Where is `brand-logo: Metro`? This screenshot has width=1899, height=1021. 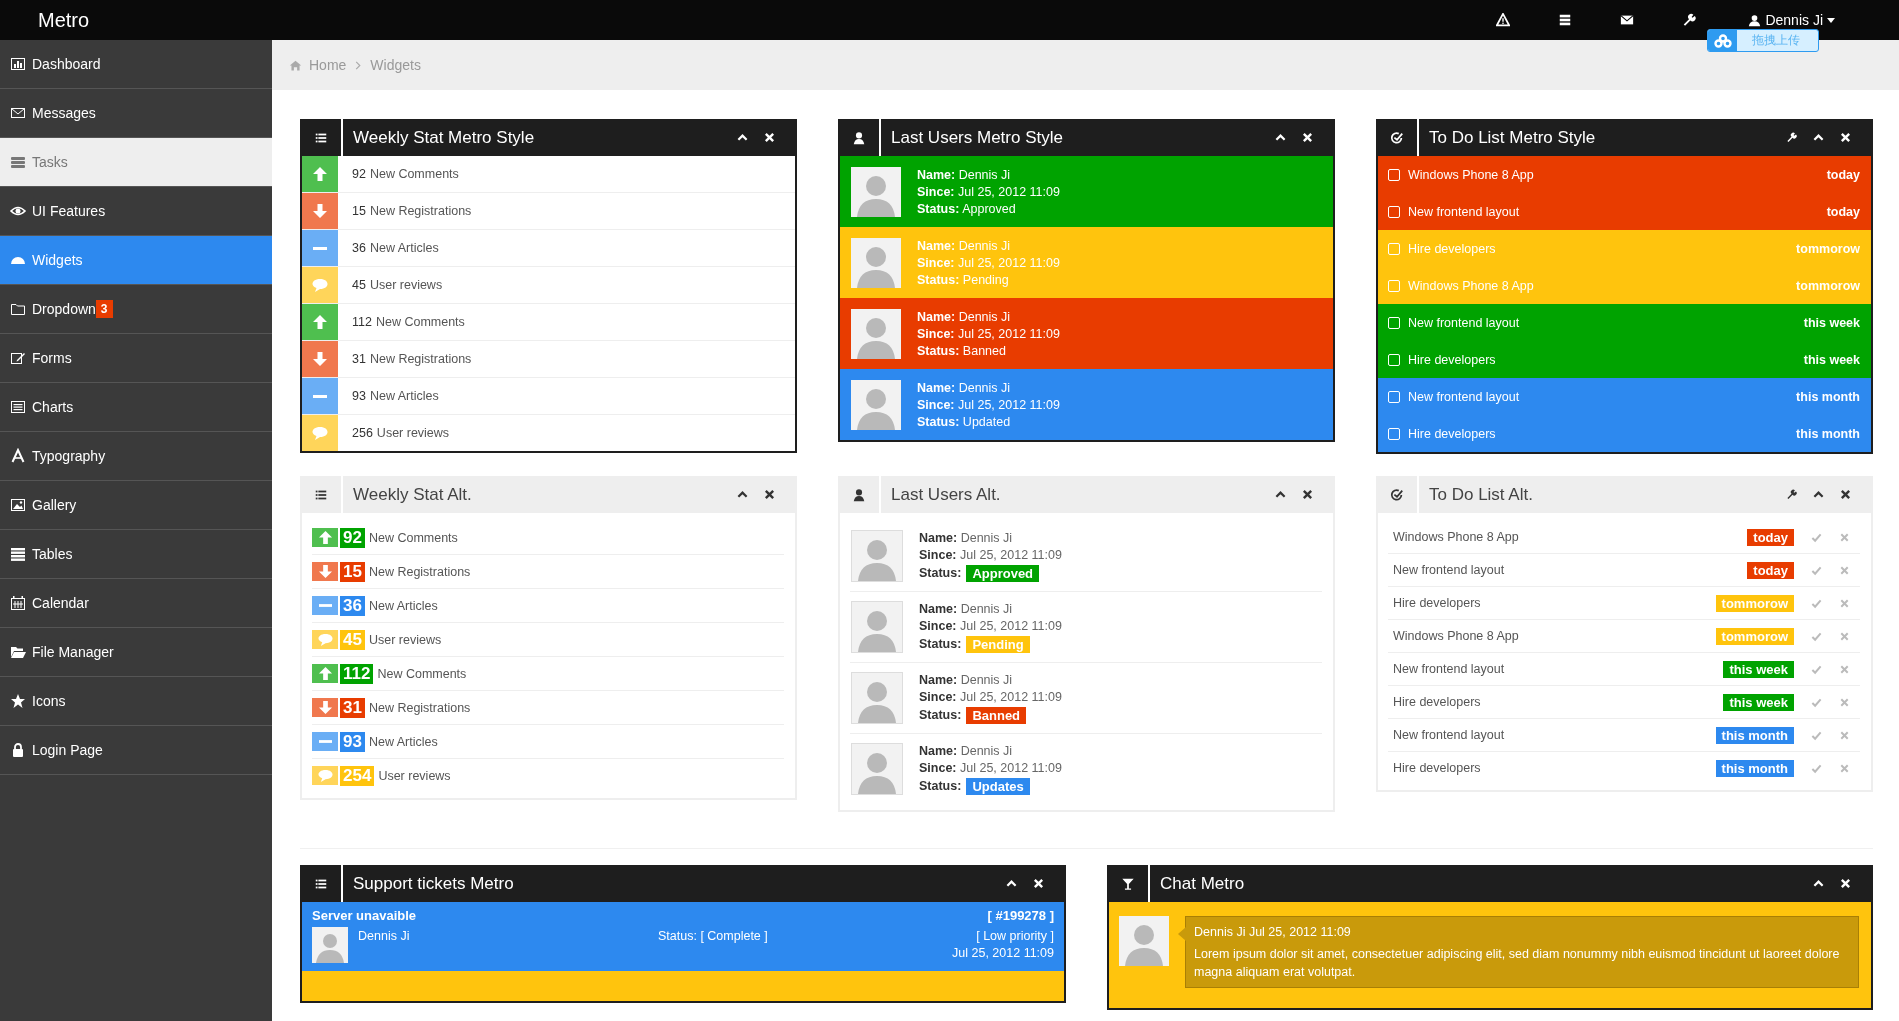
brand-logo: Metro is located at coordinates (64, 20).